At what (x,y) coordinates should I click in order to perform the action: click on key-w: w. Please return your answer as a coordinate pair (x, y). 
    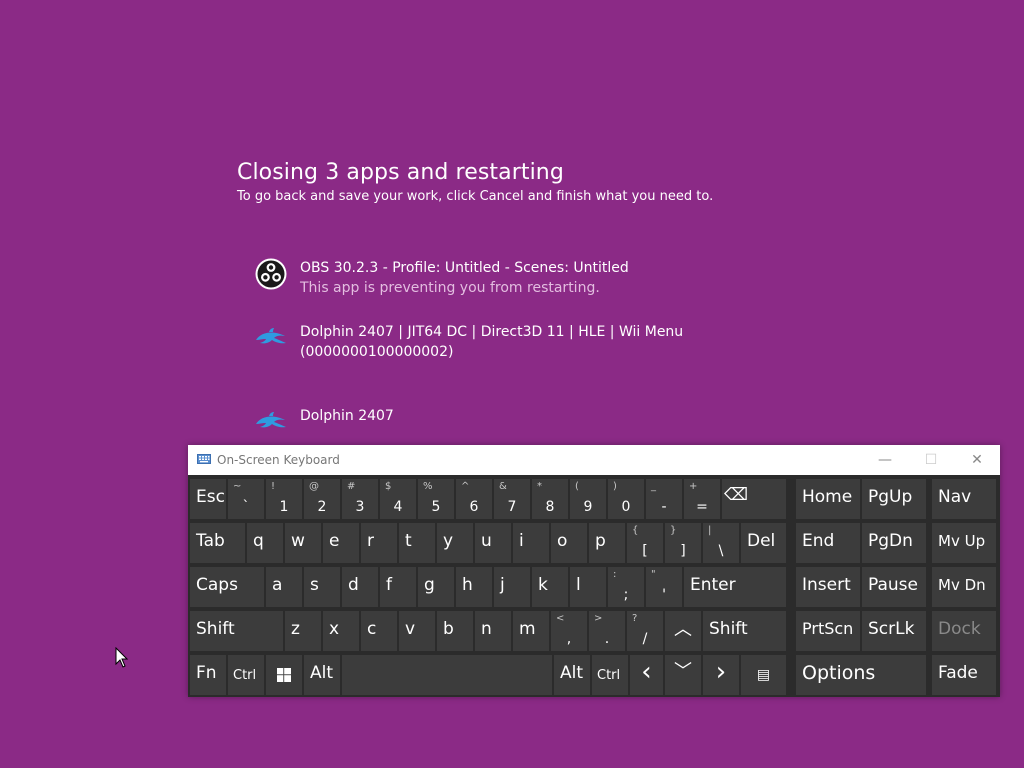
    Looking at the image, I should click on (303, 543).